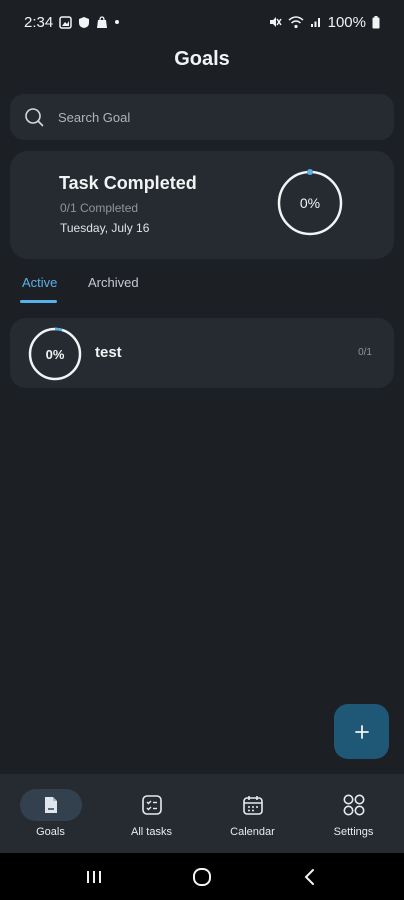  Describe the element at coordinates (202, 59) in the screenshot. I see `page-title: Goals` at that location.